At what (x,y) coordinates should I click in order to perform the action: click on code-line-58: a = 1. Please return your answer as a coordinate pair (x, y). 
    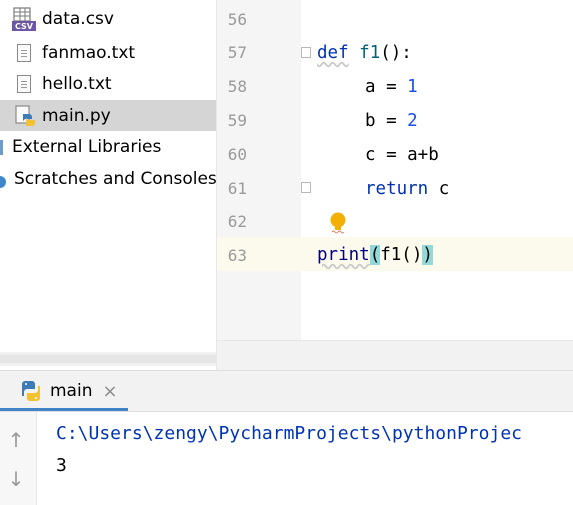
    Looking at the image, I should click on (391, 87).